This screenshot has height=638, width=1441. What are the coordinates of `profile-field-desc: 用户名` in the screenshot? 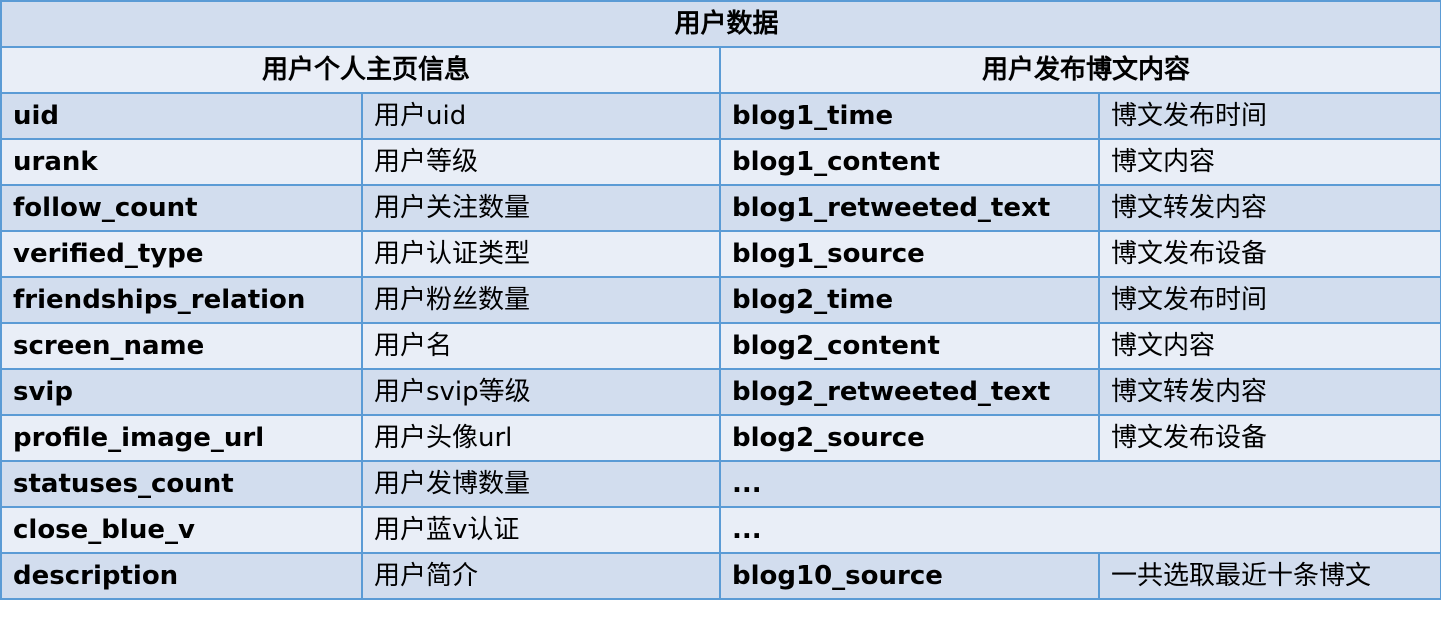 It's located at (541, 346).